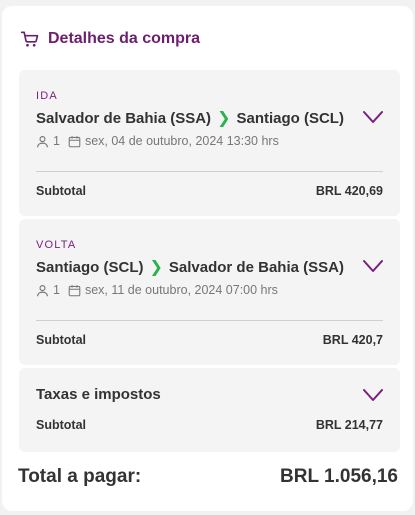 The width and height of the screenshot is (415, 515). What do you see at coordinates (181, 141) in the screenshot?
I see `flight-datetime: sex, 04 de outubro, 2024 13:30 hrs` at bounding box center [181, 141].